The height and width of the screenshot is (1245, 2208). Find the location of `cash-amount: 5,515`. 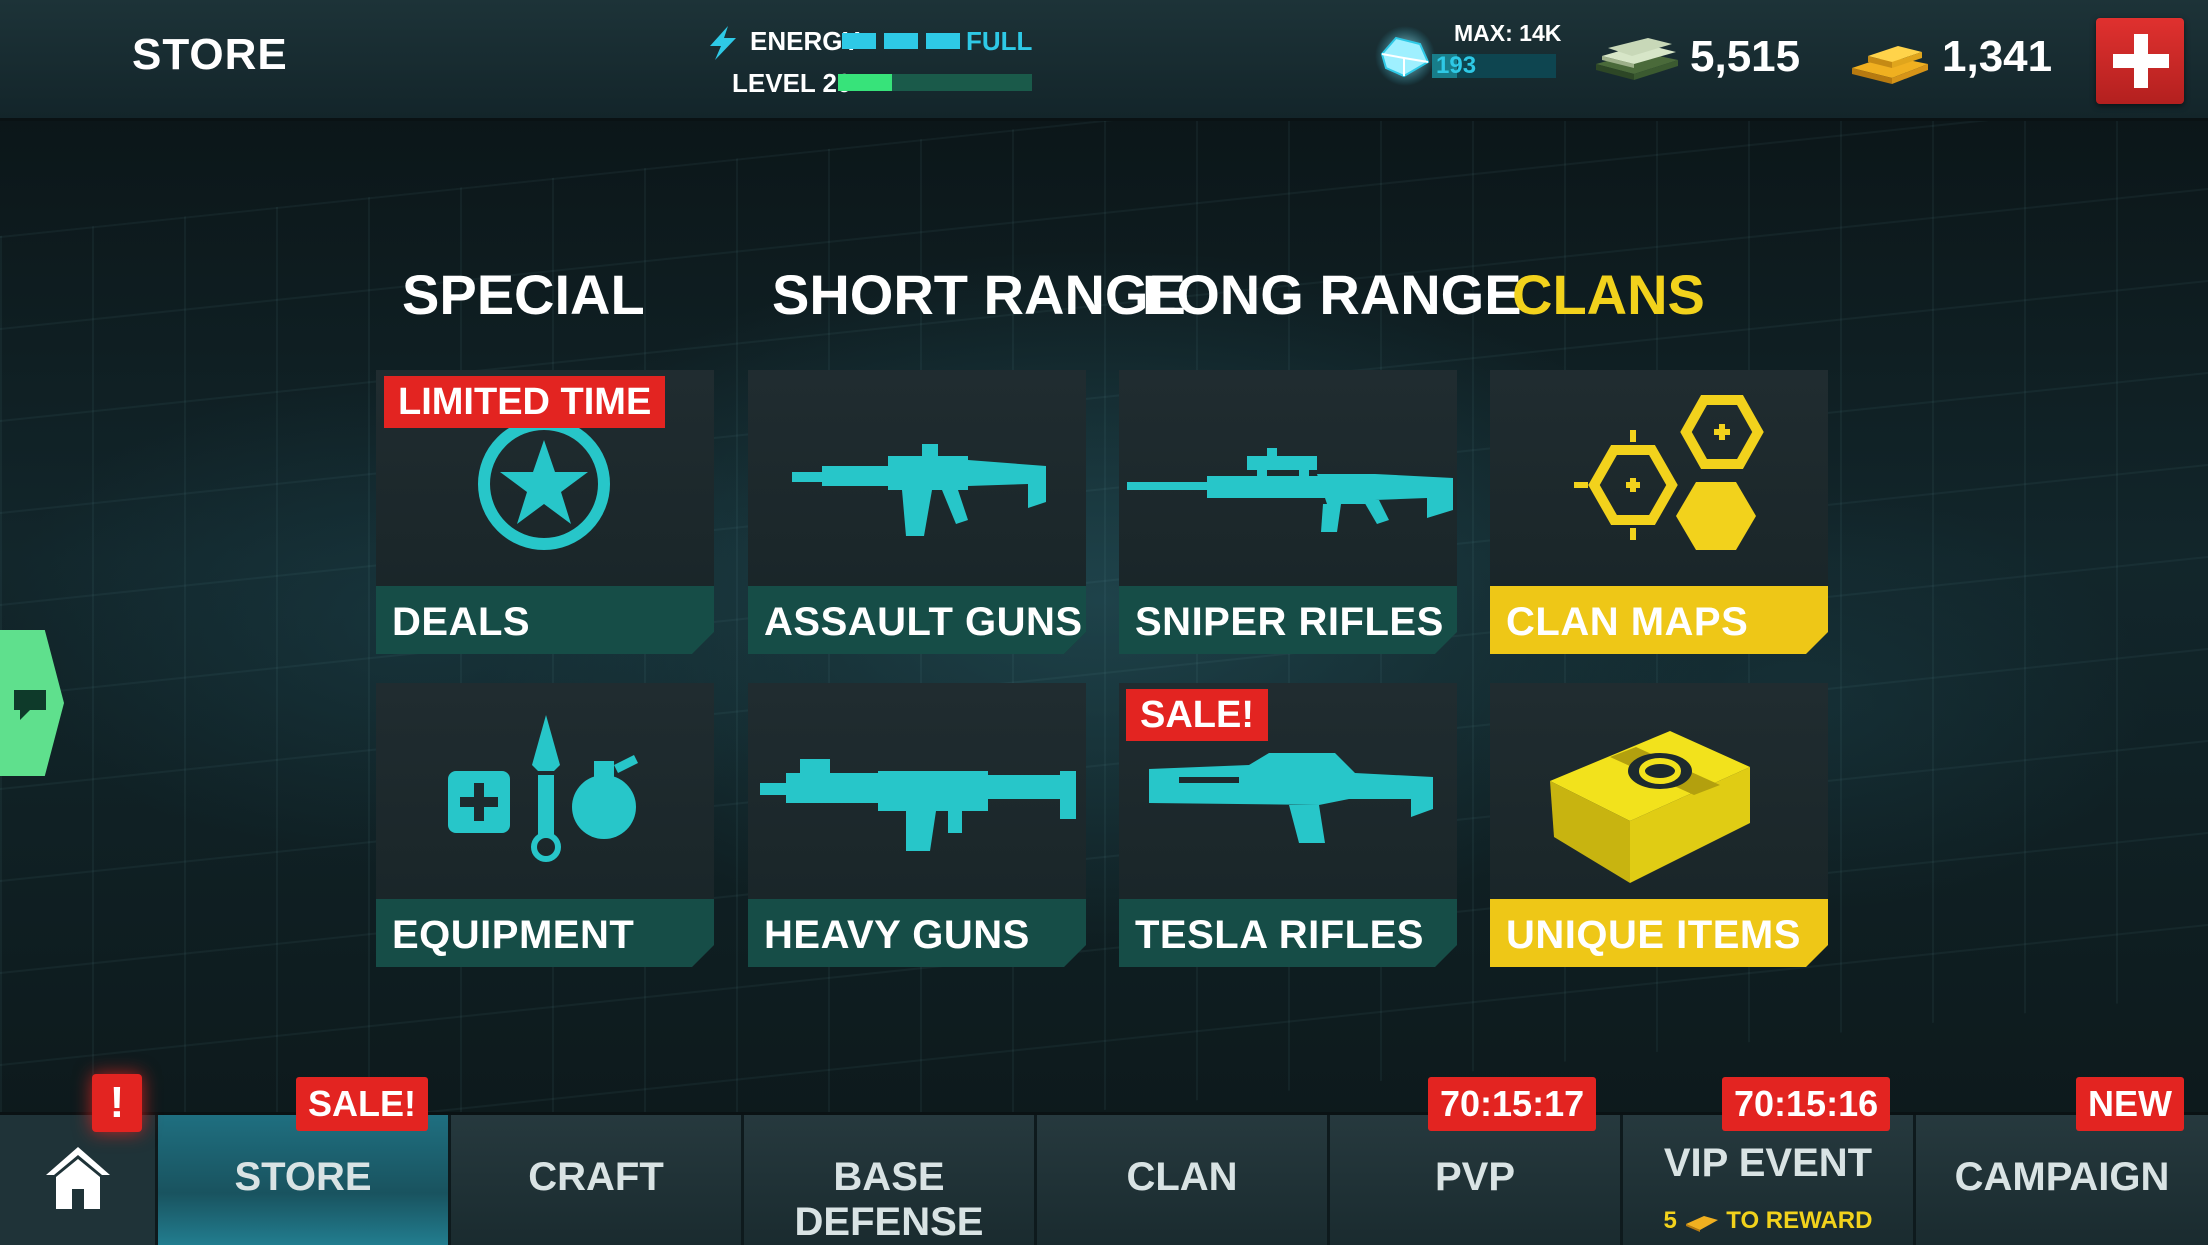

cash-amount: 5,515 is located at coordinates (1745, 56).